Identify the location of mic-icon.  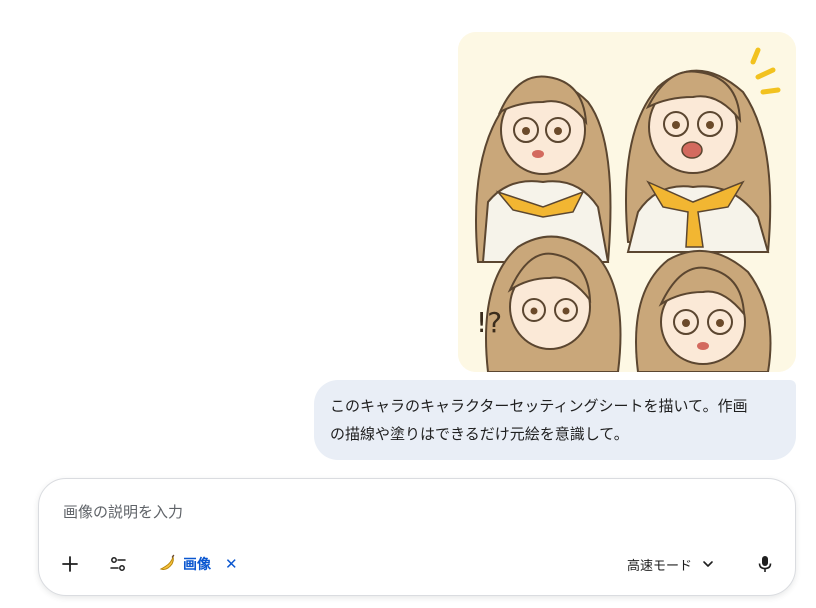
(765, 564).